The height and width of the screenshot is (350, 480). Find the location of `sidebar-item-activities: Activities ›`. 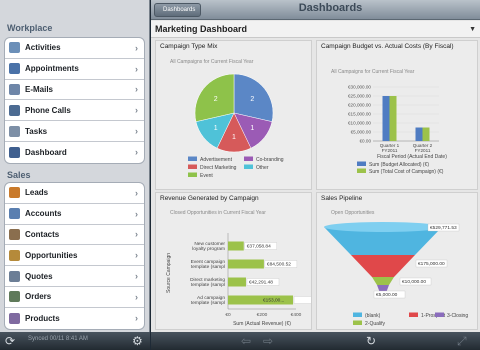

sidebar-item-activities: Activities › is located at coordinates (74, 48).